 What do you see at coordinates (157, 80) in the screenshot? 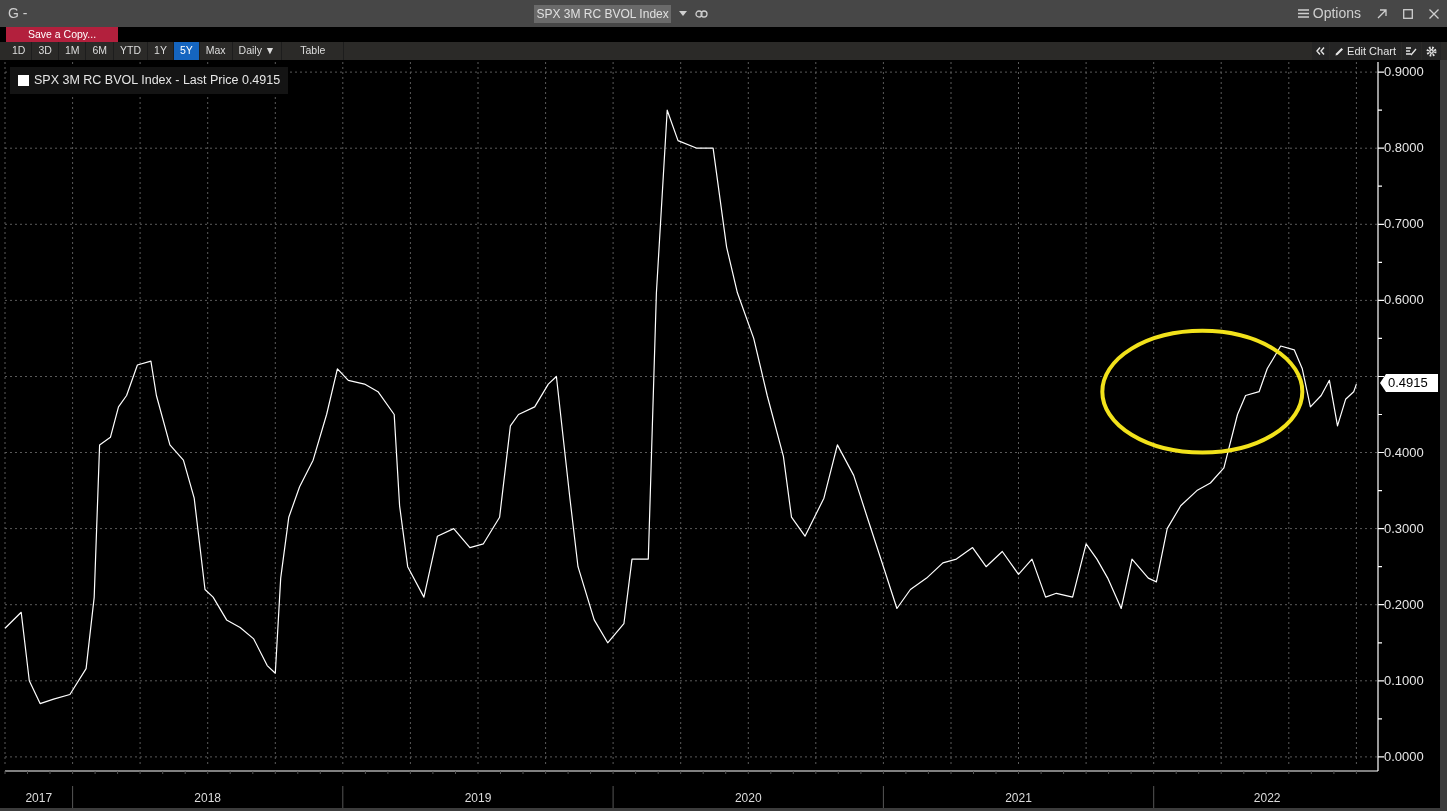
I see `legend-label: SPX 3M RC BVOL Index - Last Price 0.4915` at bounding box center [157, 80].